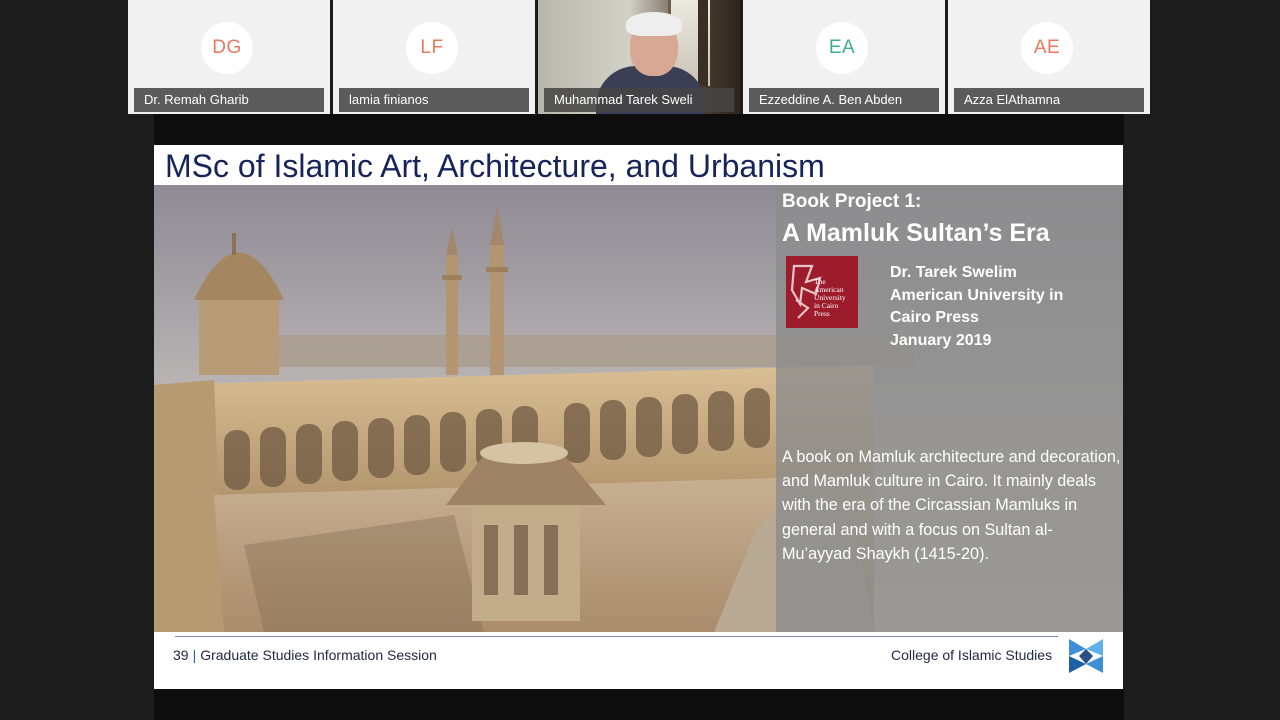 The image size is (1280, 720). I want to click on shared-screen-letterbox-top, so click(639, 129).